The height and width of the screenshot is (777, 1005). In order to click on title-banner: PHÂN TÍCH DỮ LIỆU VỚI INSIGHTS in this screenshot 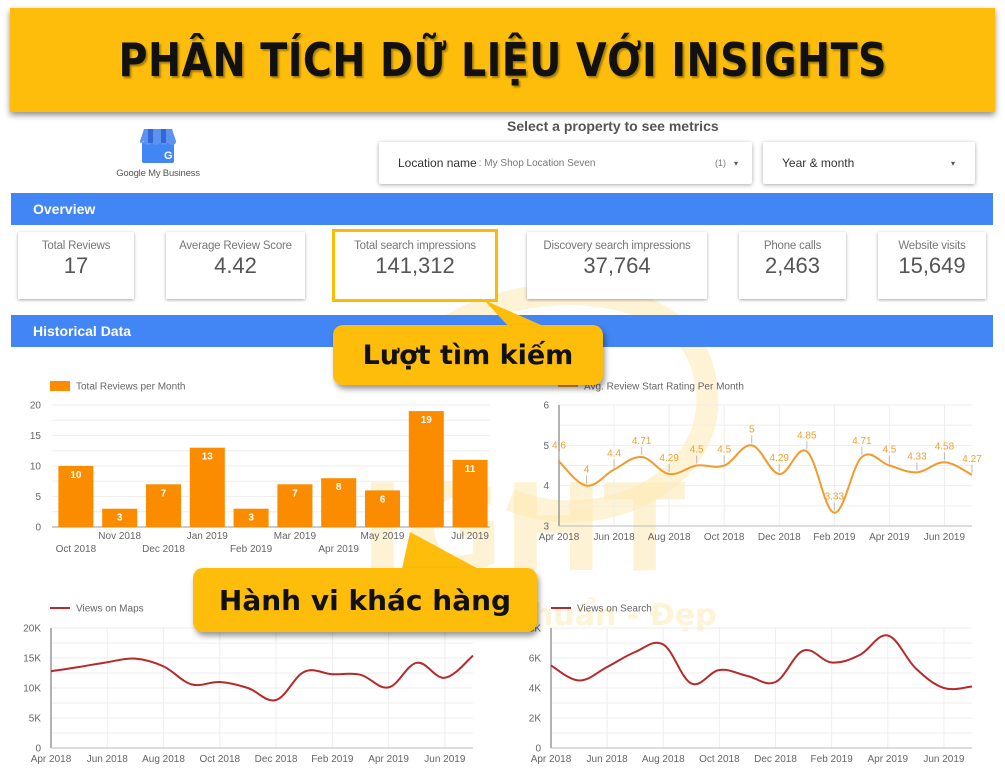, I will do `click(502, 60)`.